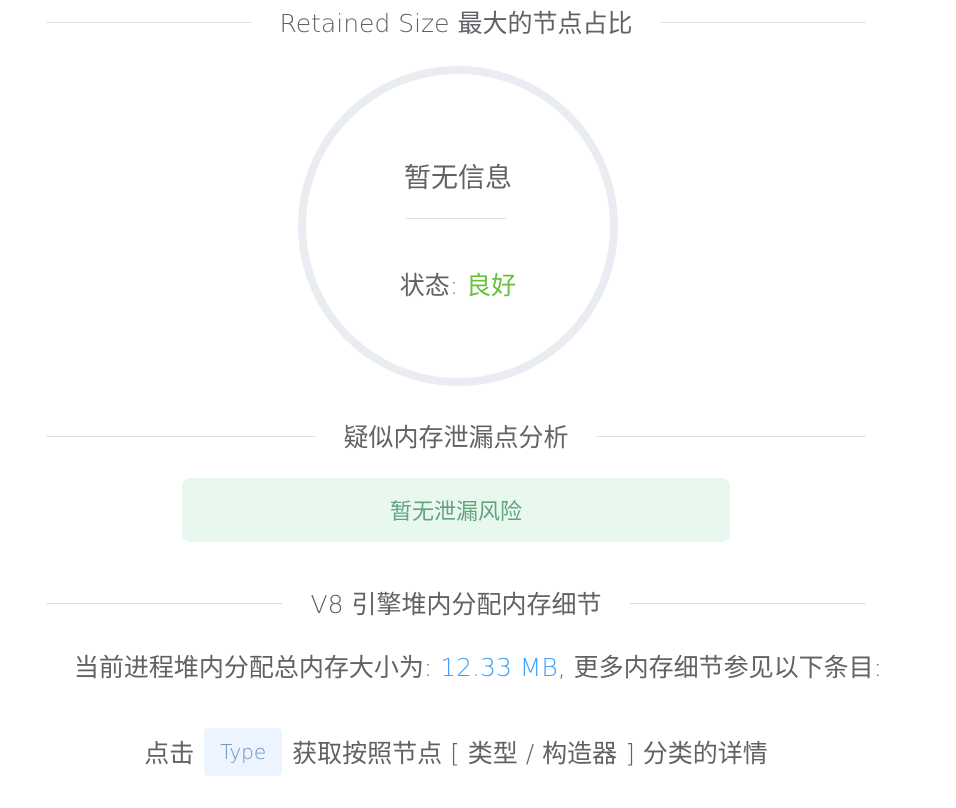 This screenshot has height=808, width=956. I want to click on circle-status: 状态: 良好, so click(458, 284).